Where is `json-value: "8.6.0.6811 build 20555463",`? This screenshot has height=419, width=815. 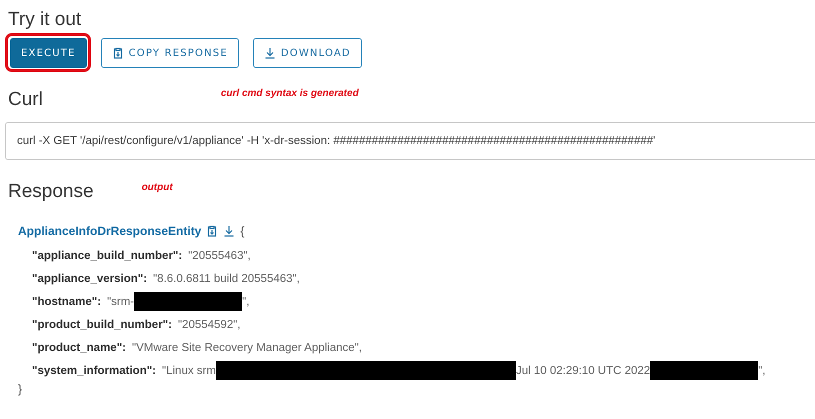 json-value: "8.6.0.6811 build 20555463", is located at coordinates (226, 278).